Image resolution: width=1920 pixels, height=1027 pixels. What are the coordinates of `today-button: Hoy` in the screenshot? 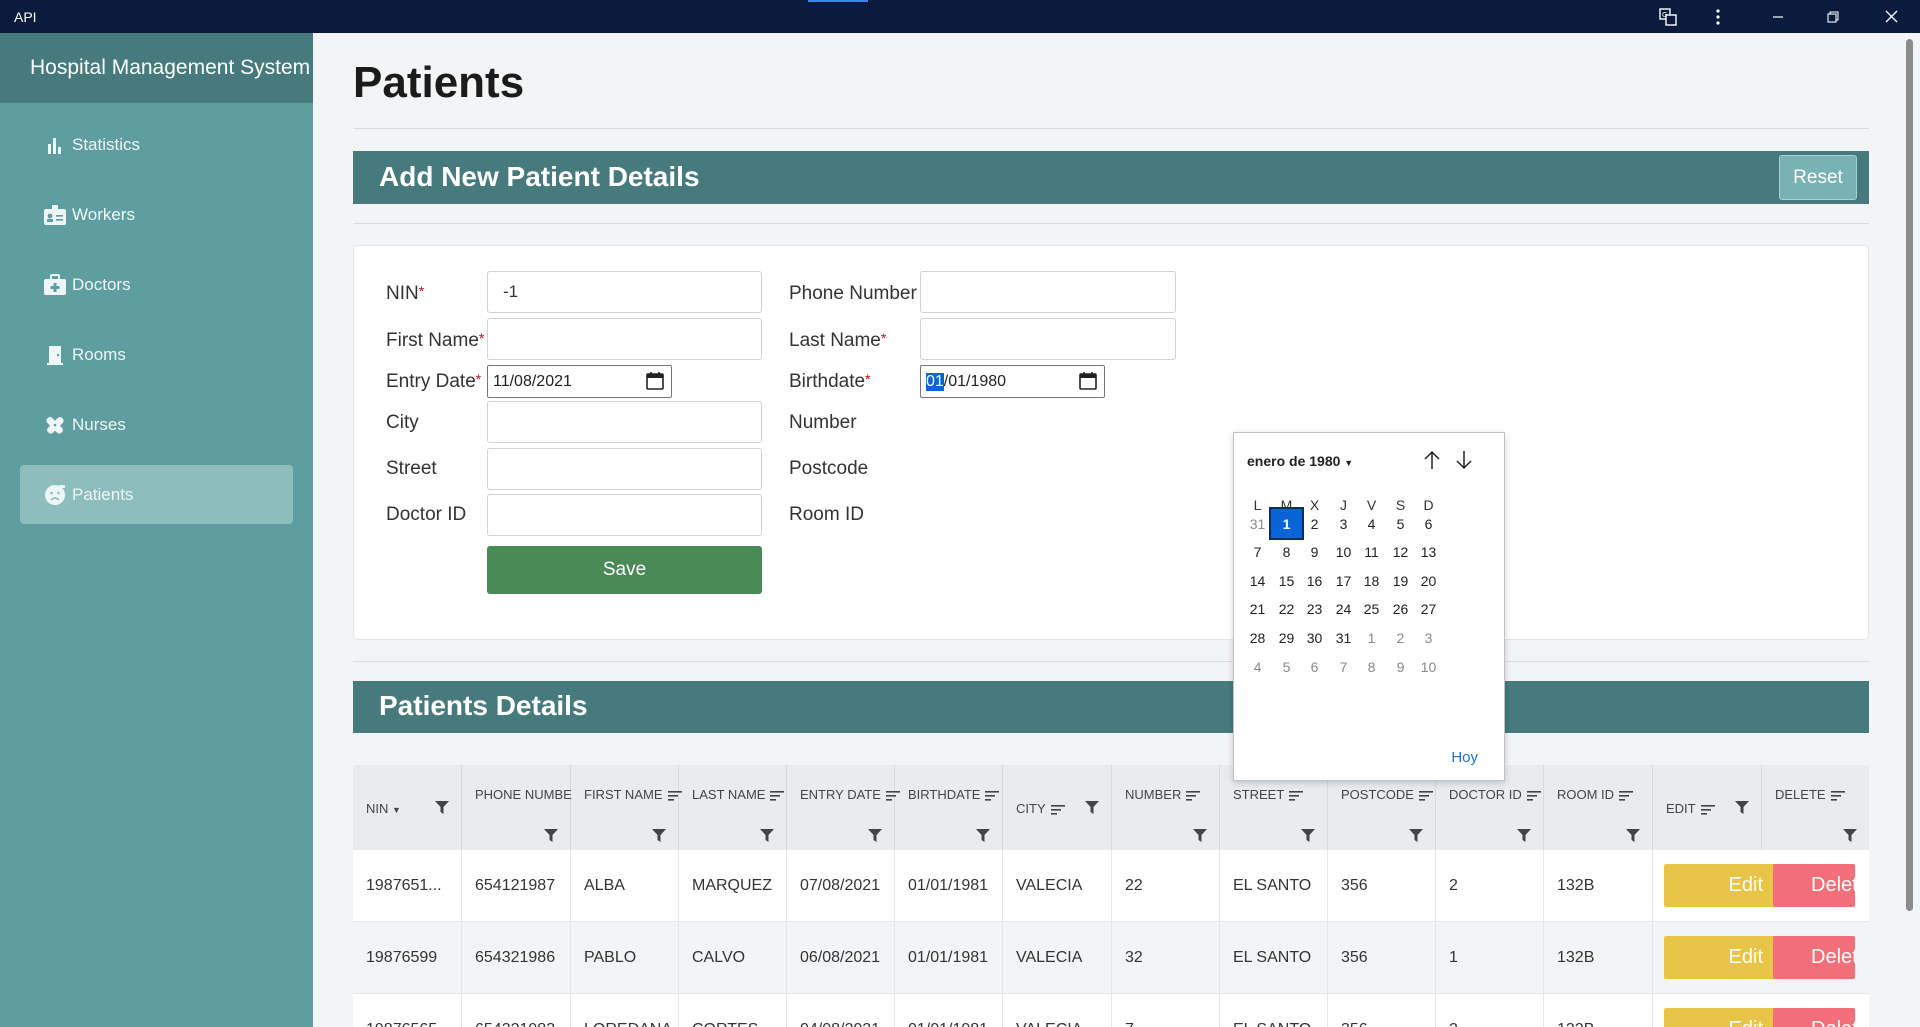 It's located at (1464, 757).